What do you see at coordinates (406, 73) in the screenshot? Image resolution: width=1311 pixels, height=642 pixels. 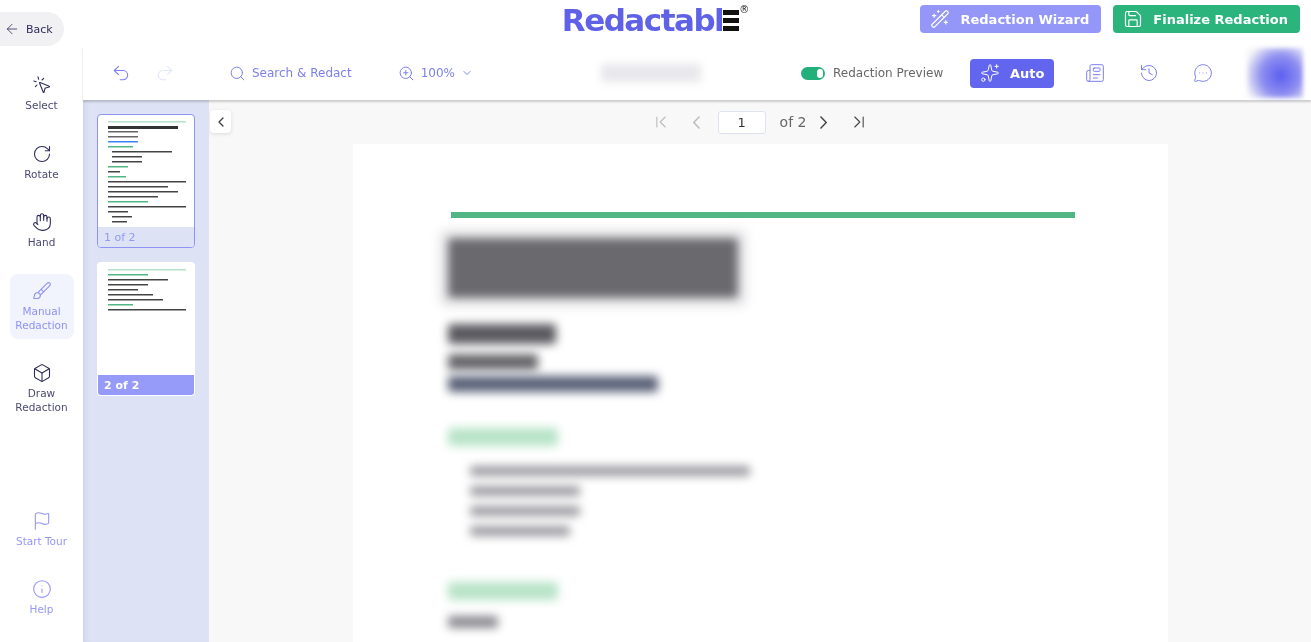 I see `zoom-in-icon` at bounding box center [406, 73].